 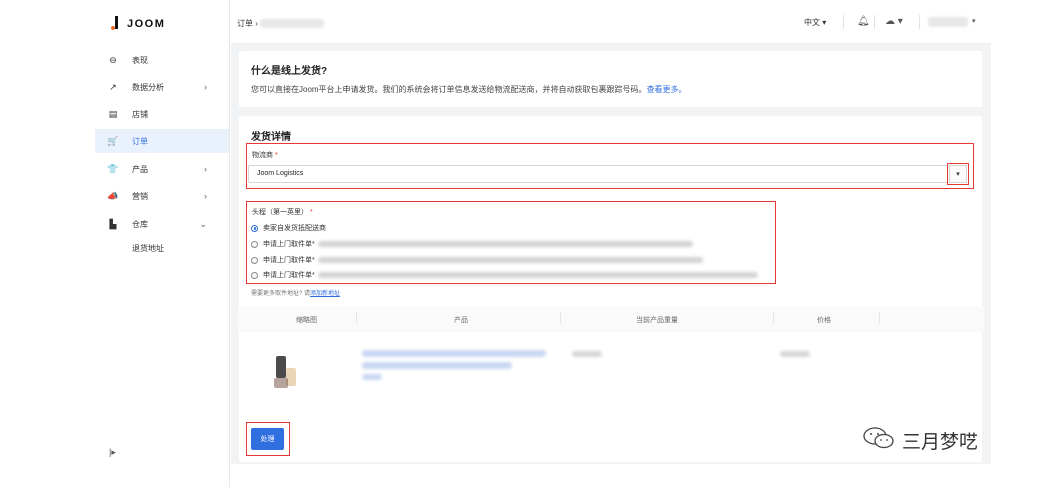 I want to click on sidebar-item-performance: ⊖ 表现, so click(x=163, y=60).